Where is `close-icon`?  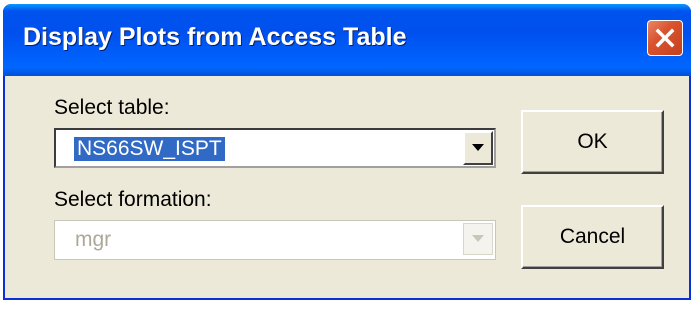 close-icon is located at coordinates (665, 38).